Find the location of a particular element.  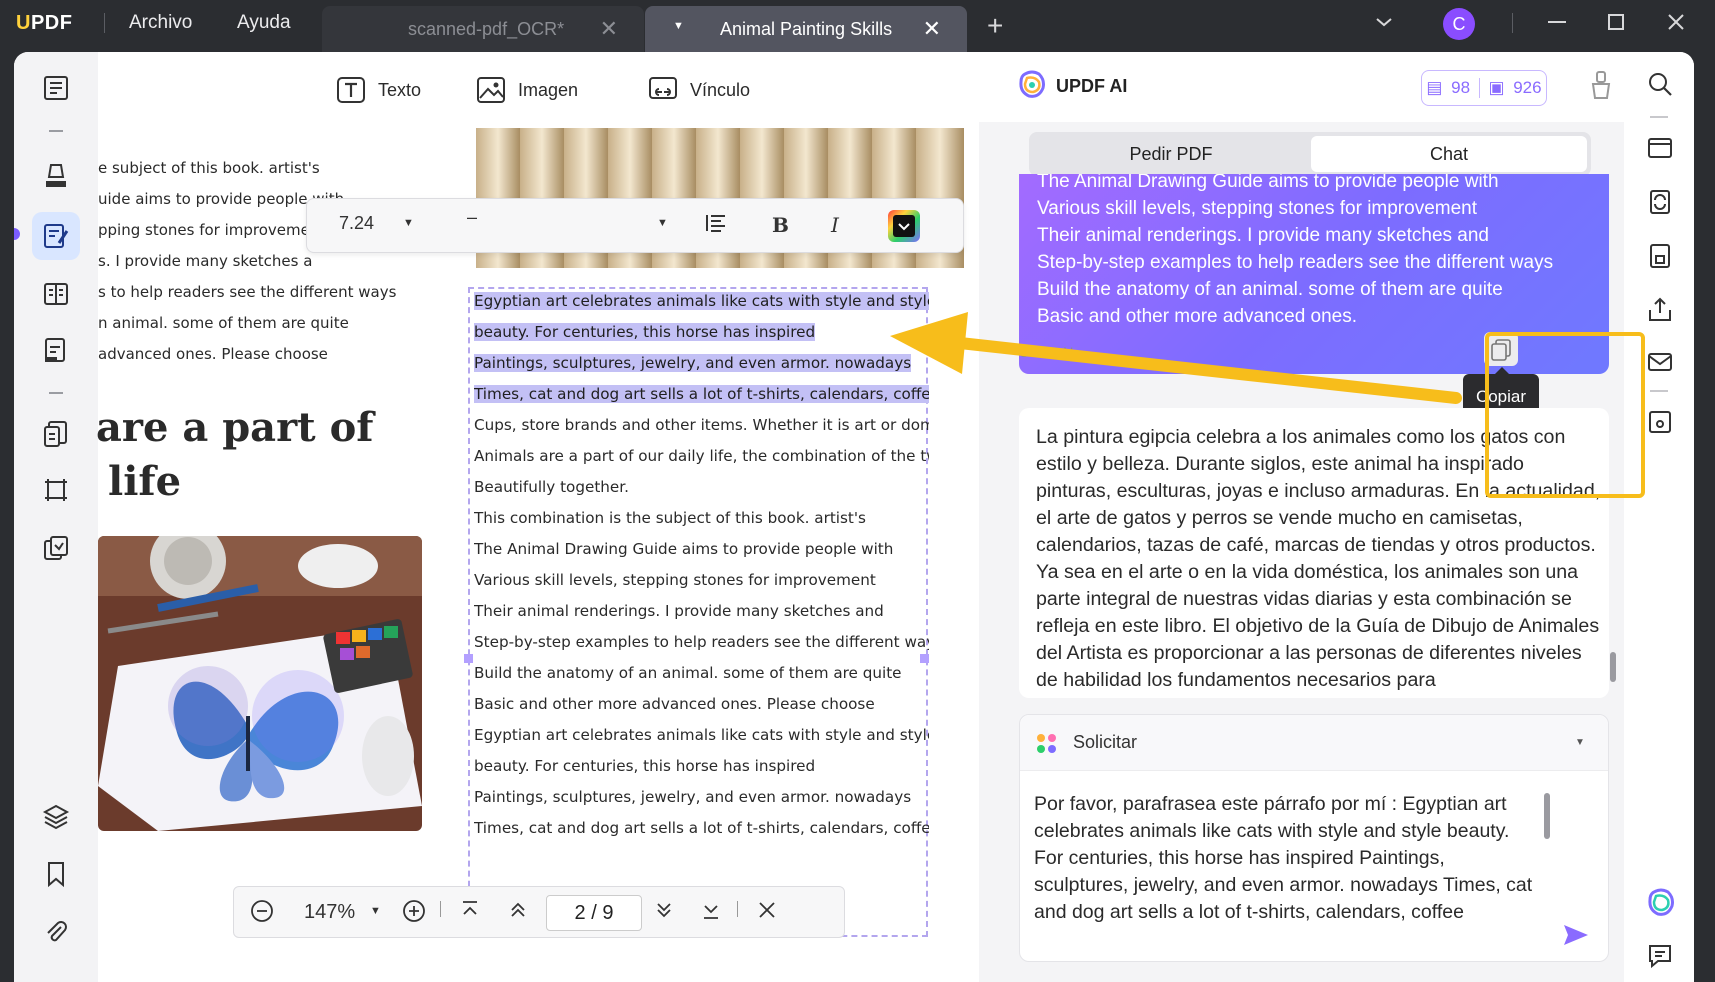

maximize-icon is located at coordinates (1616, 25).